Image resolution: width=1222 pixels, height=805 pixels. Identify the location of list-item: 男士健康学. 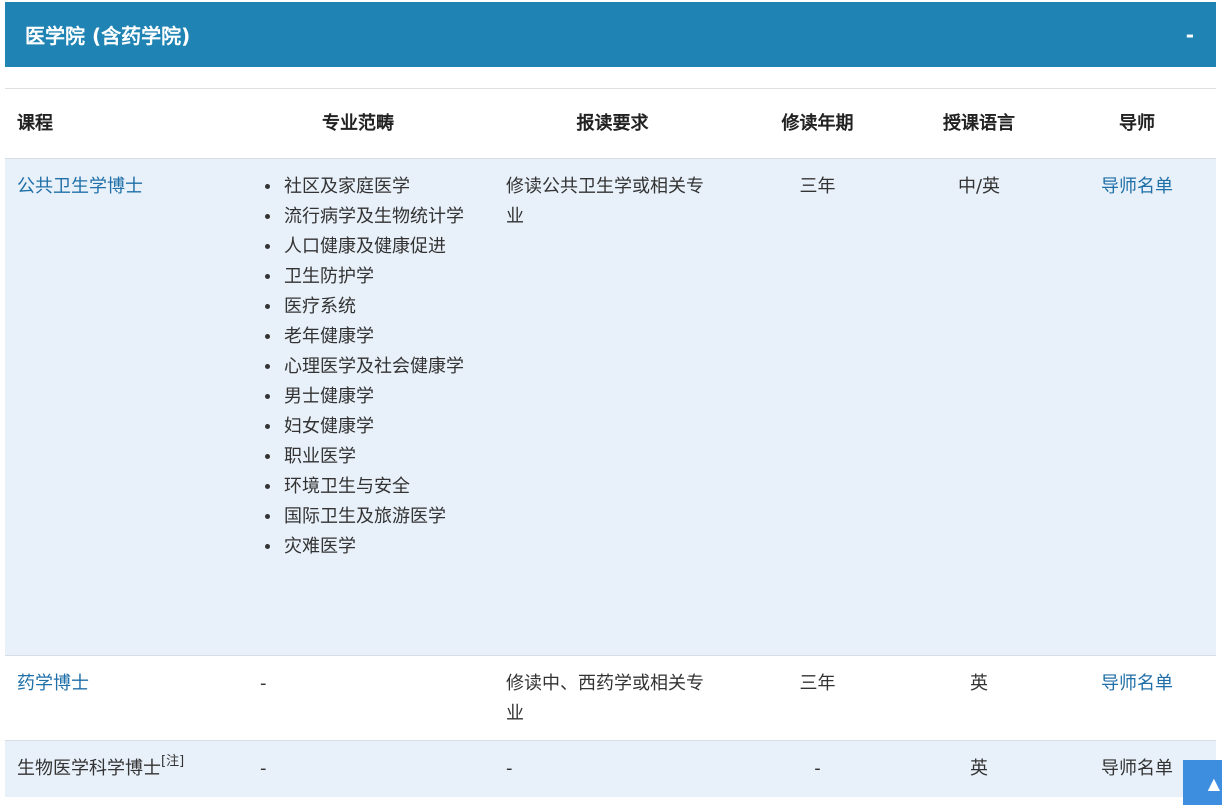
(386, 397).